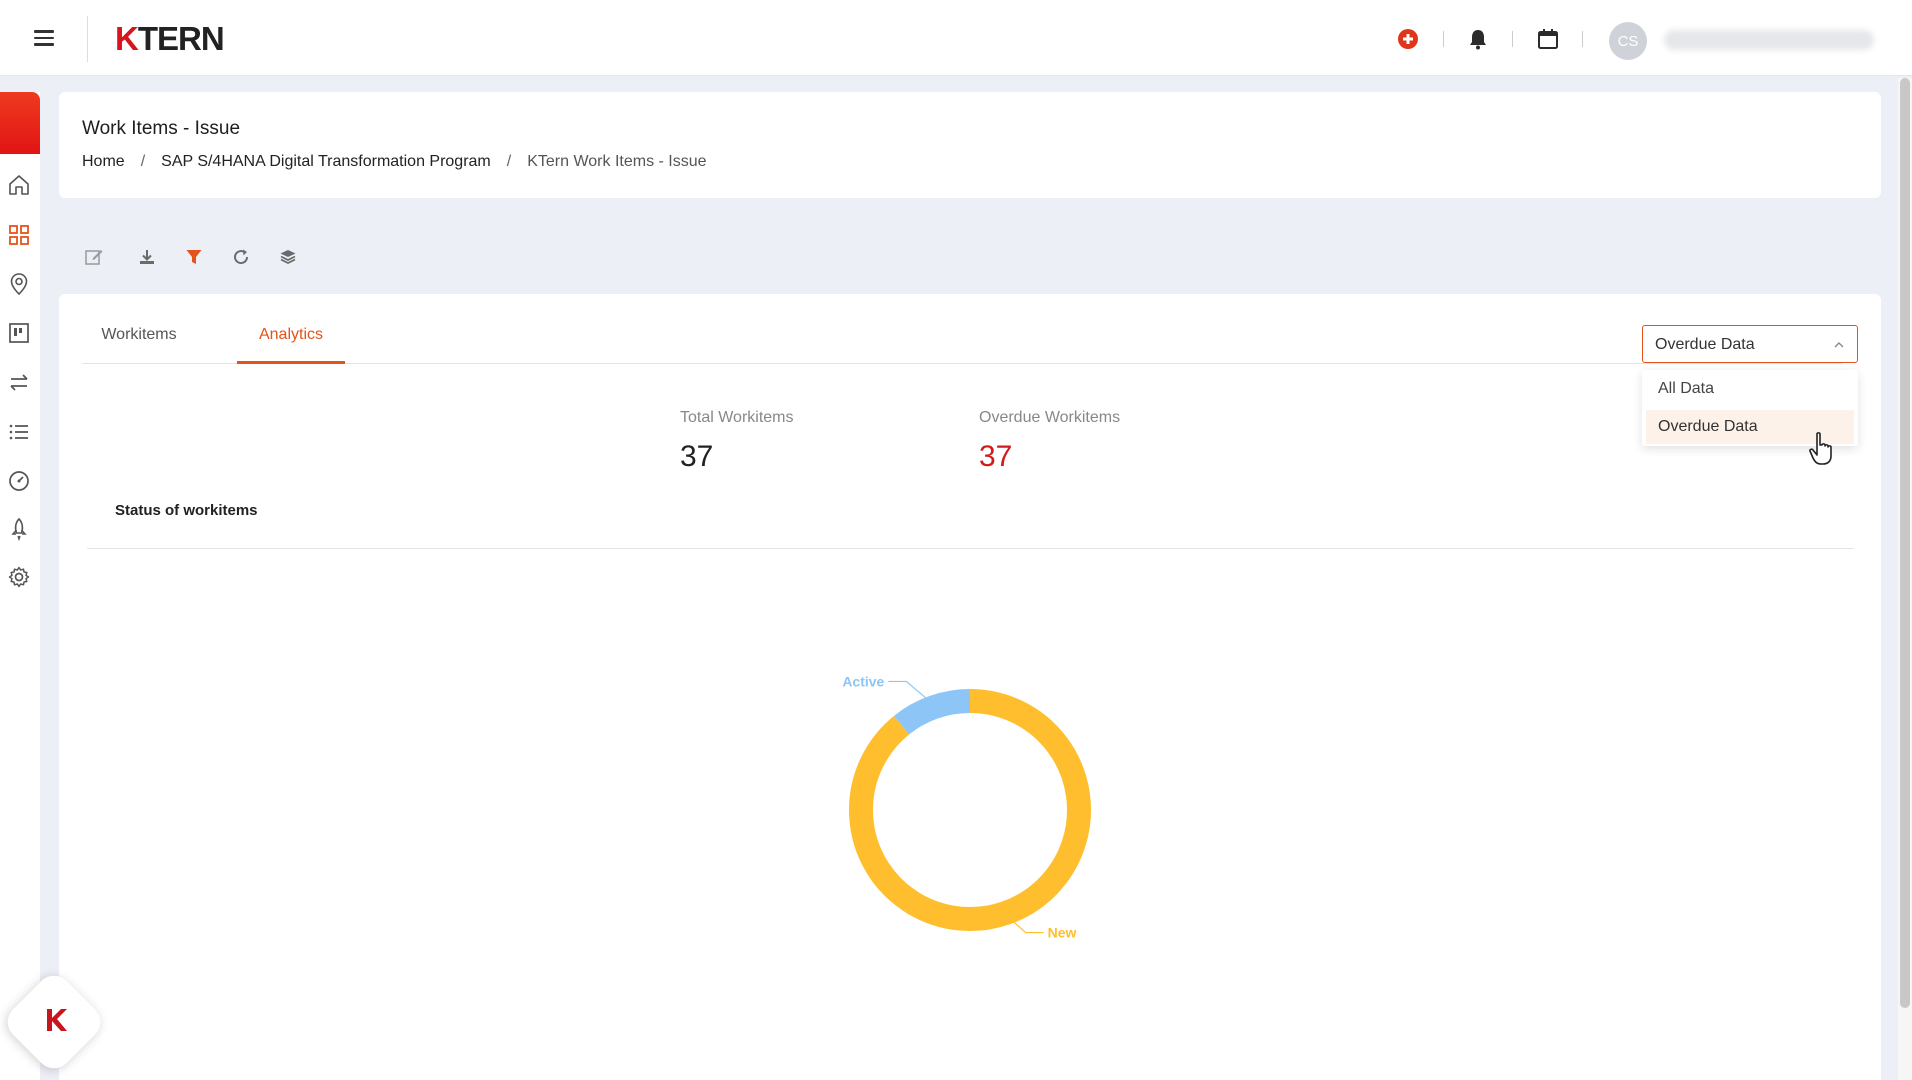  What do you see at coordinates (139, 344) in the screenshot?
I see `tab-workitems: Workitems` at bounding box center [139, 344].